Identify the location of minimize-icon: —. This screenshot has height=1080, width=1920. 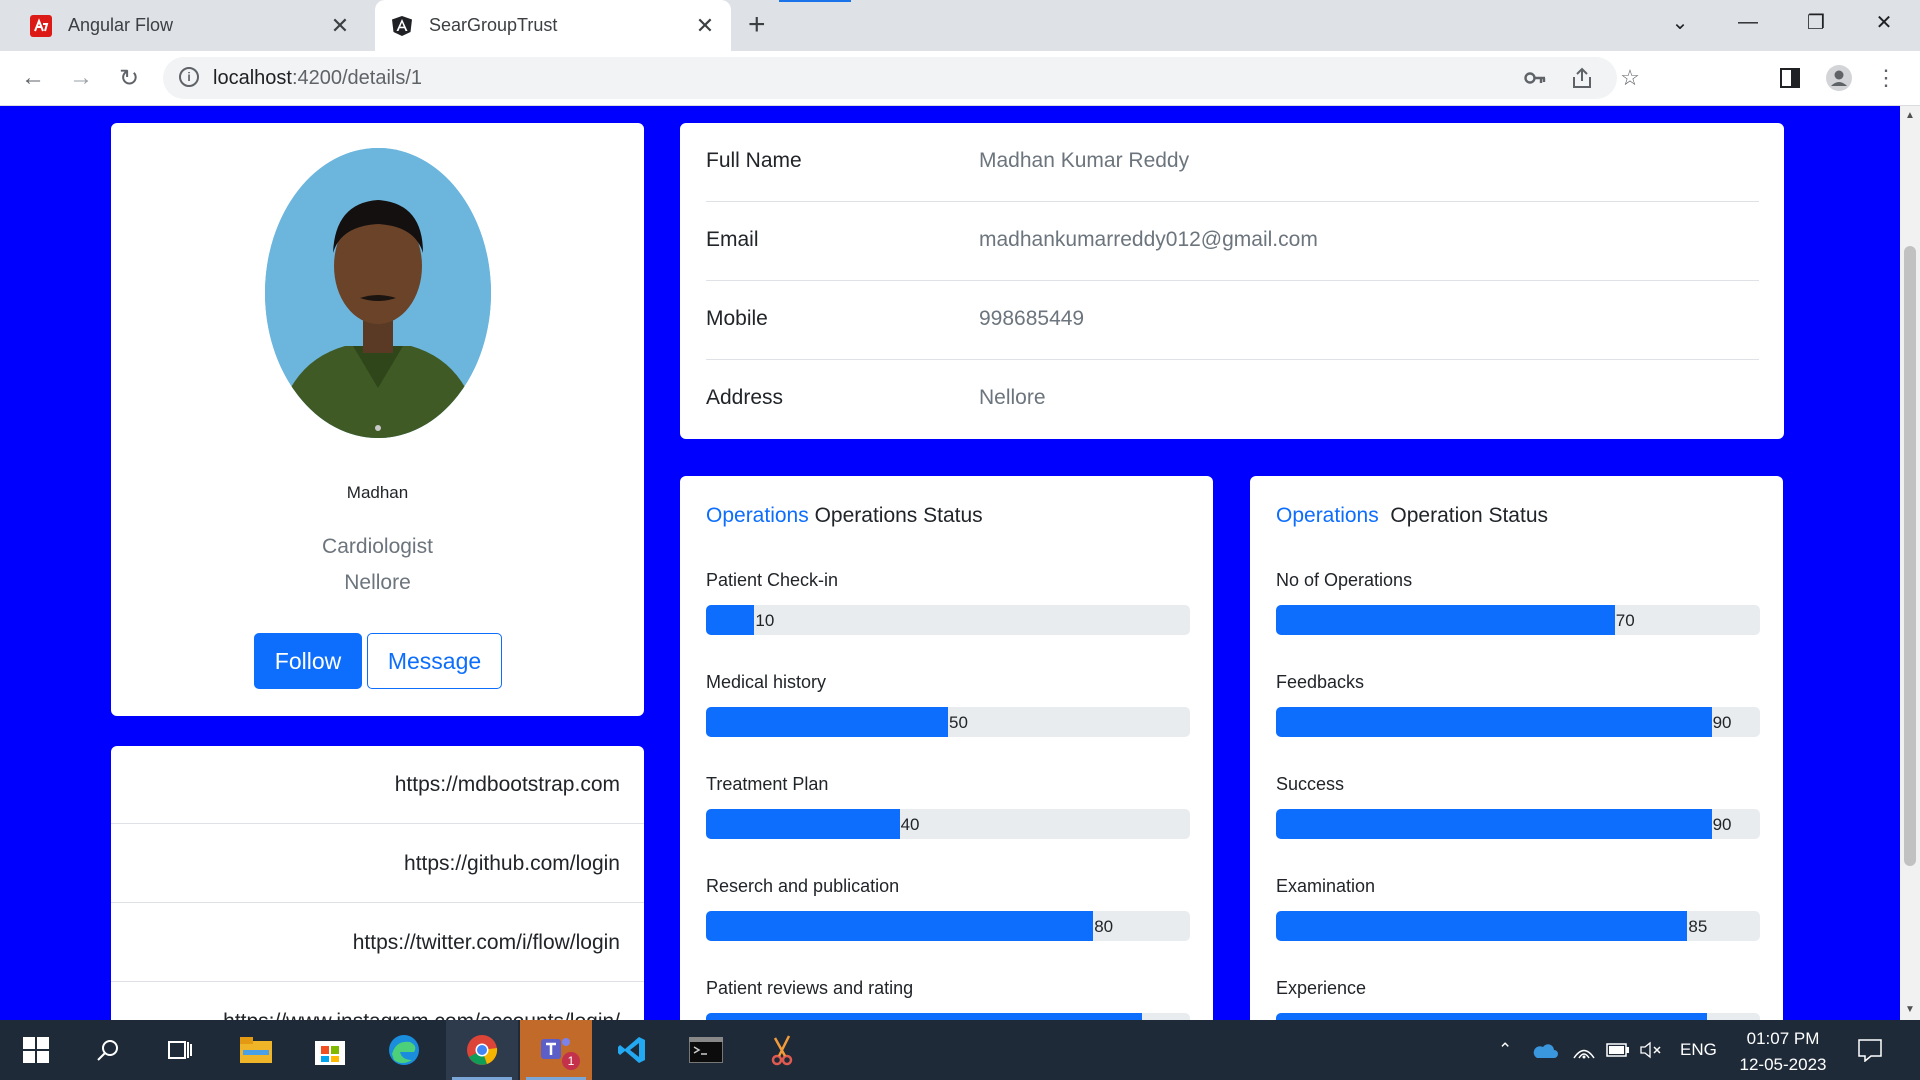
(1748, 22).